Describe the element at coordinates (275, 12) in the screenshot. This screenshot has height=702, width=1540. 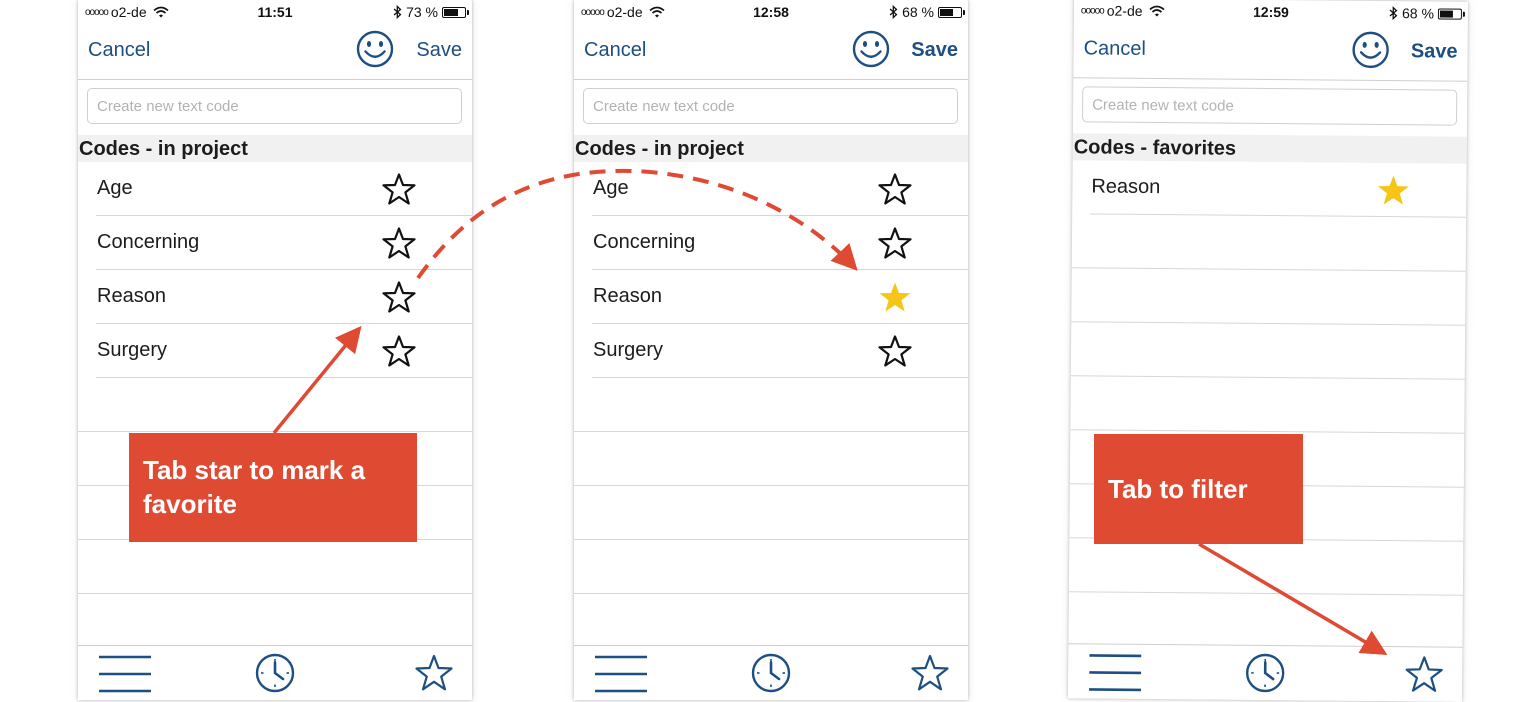
I see `status-bar: ooooo o2-de 11:51 73 %` at that location.